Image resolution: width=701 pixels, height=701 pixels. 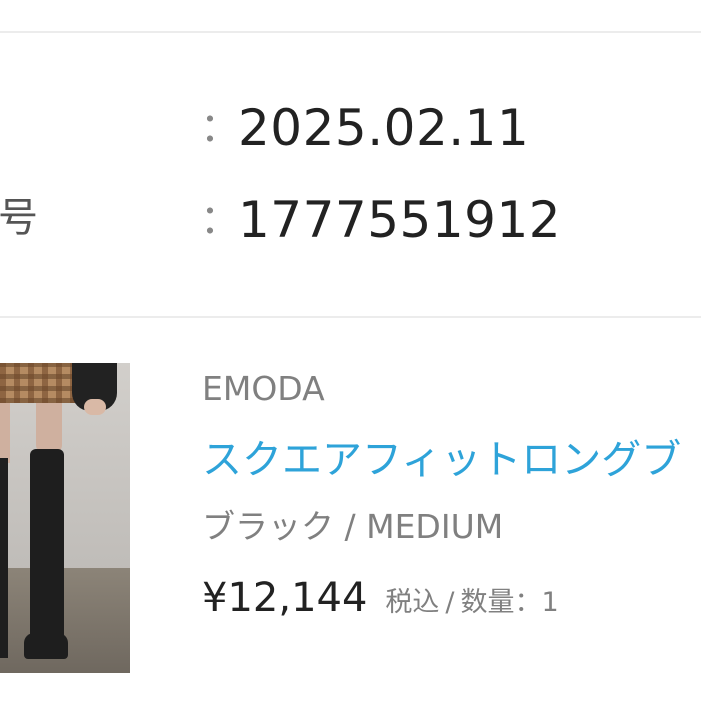 What do you see at coordinates (95, 407) in the screenshot?
I see `thumbnail-hand` at bounding box center [95, 407].